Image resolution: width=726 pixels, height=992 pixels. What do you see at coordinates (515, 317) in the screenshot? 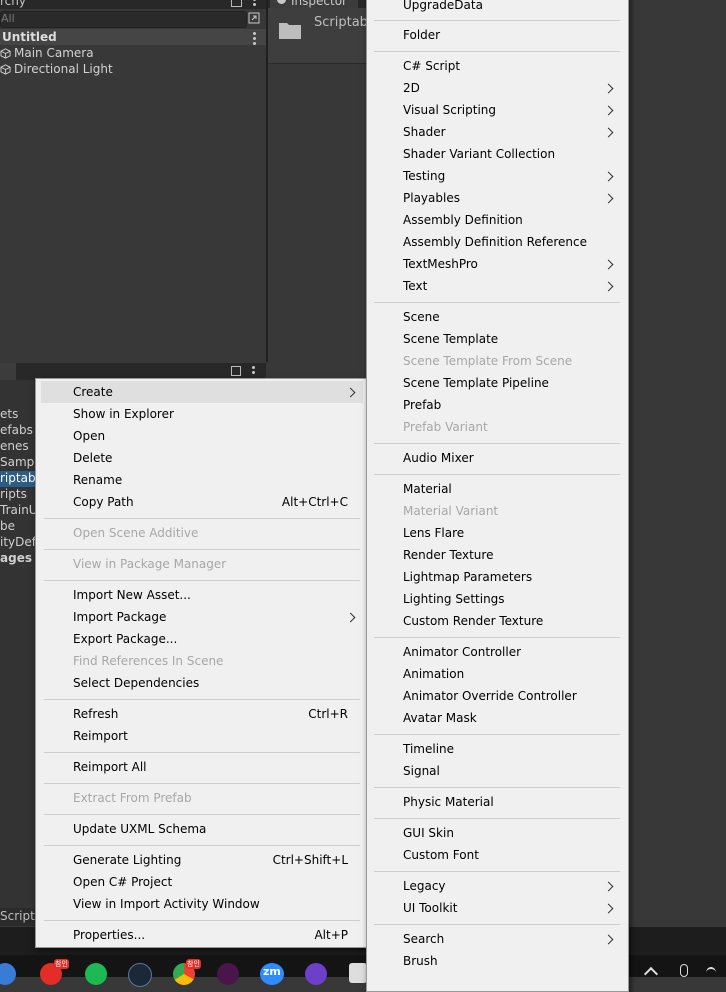
I see `menu-item-scene: Scene` at bounding box center [515, 317].